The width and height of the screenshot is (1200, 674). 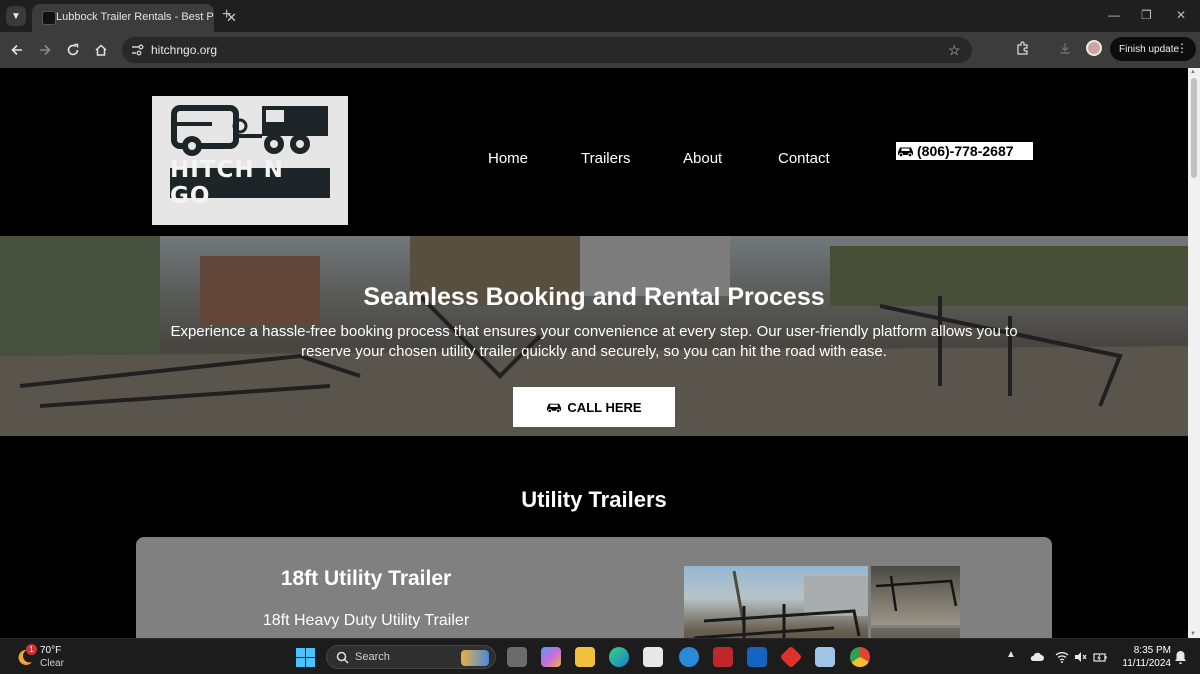 I want to click on nav-about: About, so click(x=702, y=158).